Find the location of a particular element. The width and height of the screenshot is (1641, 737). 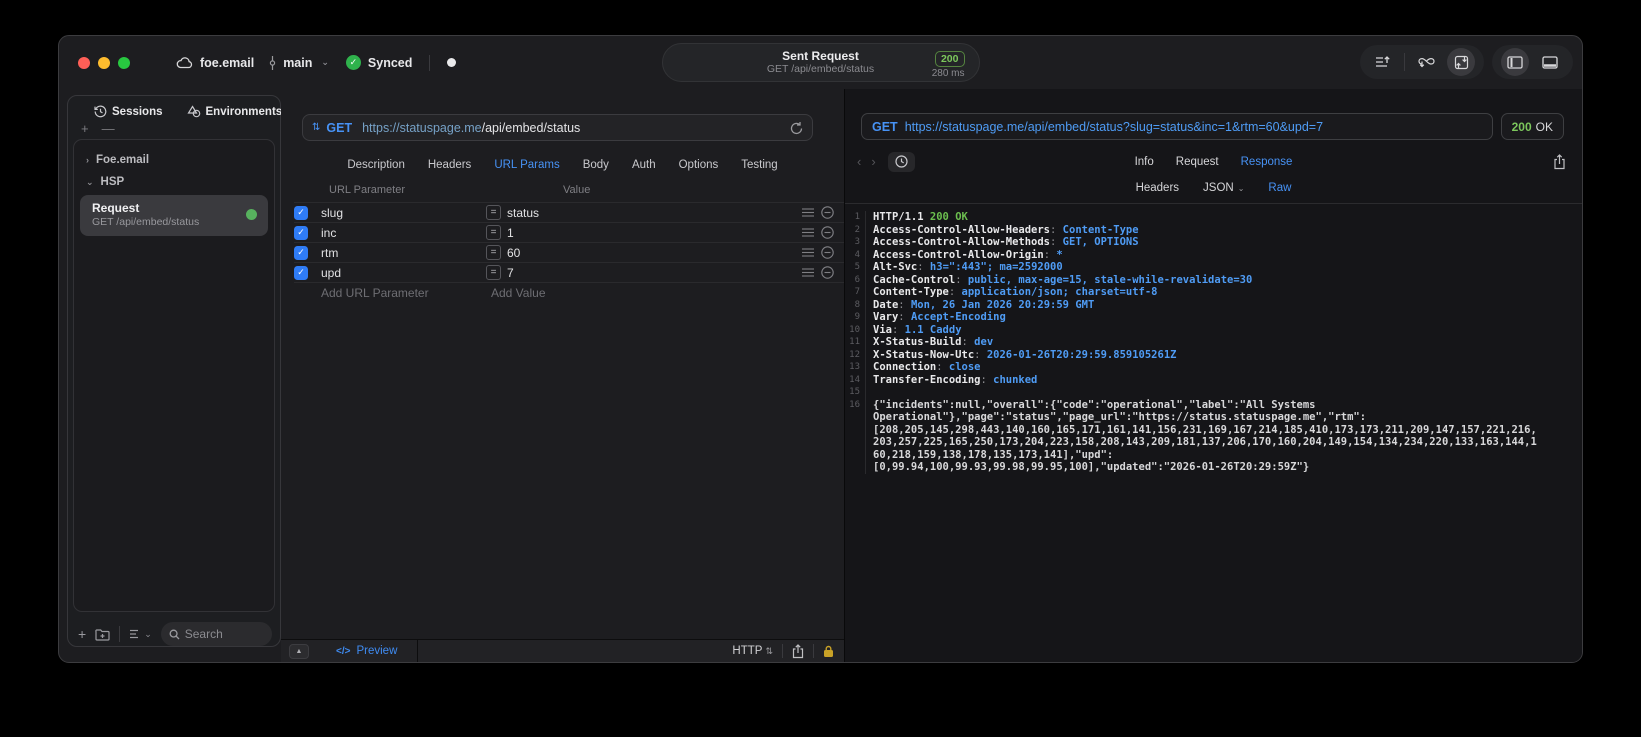

add-param-placeholder: Add URL Parameter is located at coordinates (389, 293).